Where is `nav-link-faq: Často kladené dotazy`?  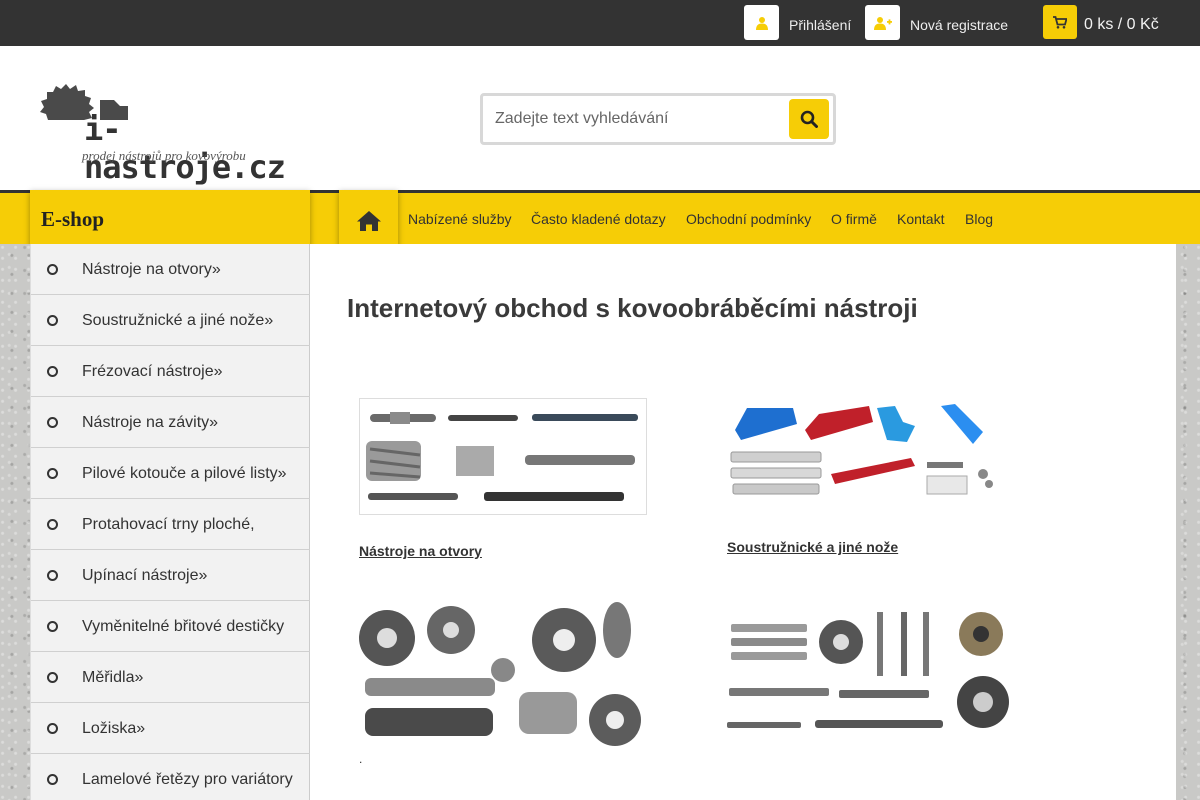
nav-link-faq: Často kladené dotazy is located at coordinates (598, 219).